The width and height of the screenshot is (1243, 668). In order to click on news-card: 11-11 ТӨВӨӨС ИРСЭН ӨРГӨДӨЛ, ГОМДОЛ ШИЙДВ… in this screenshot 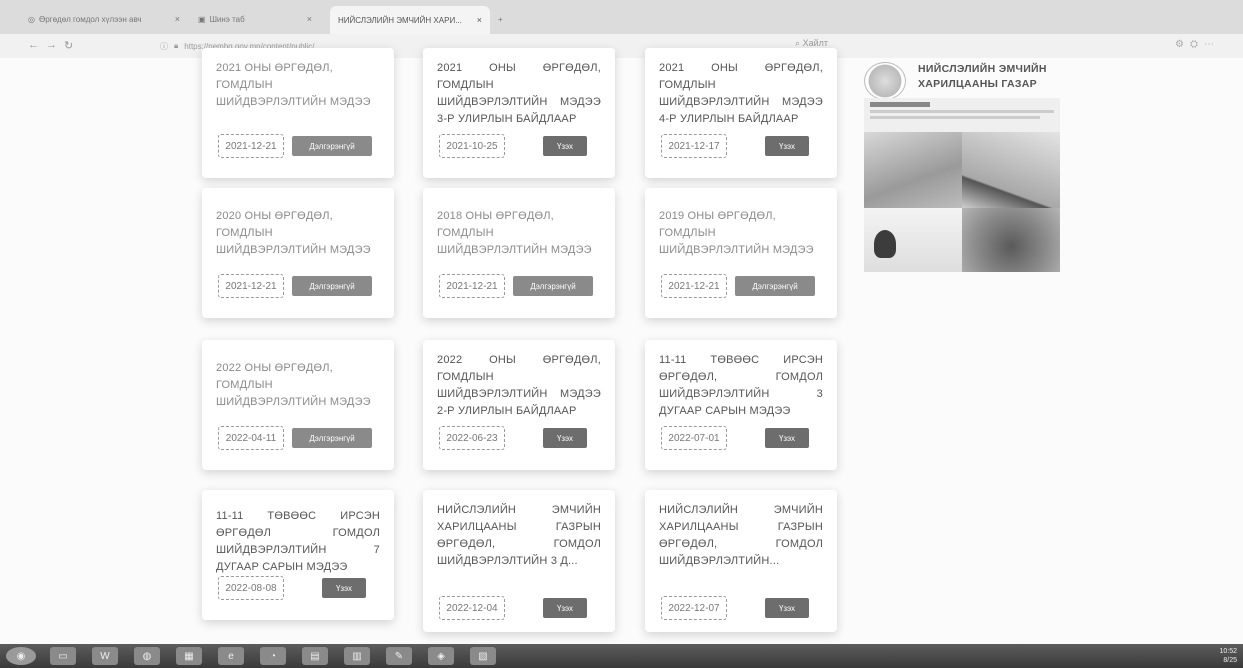, I will do `click(741, 405)`.